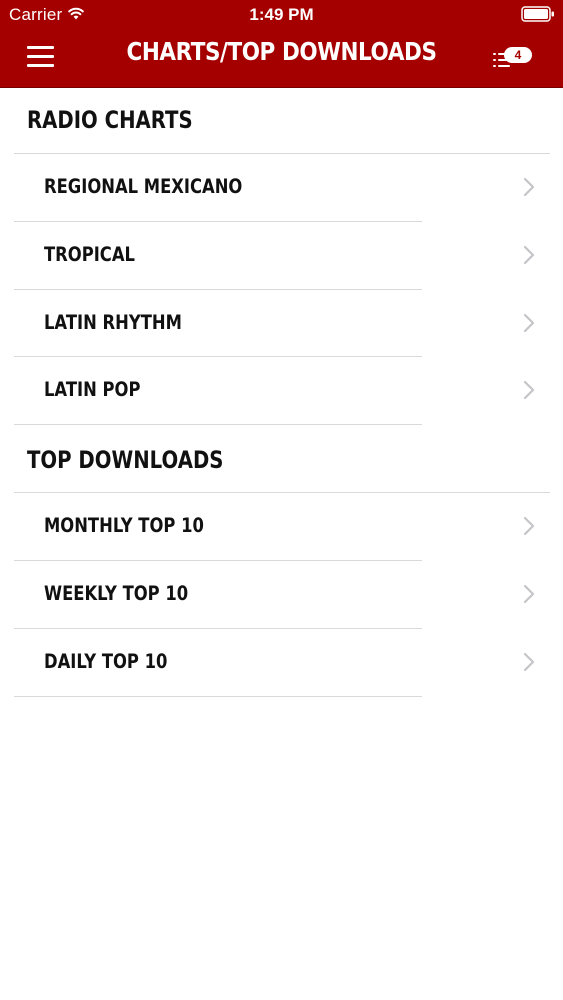 This screenshot has width=563, height=1000. I want to click on list-item-label: REGIONAL MEXICANO, so click(143, 186).